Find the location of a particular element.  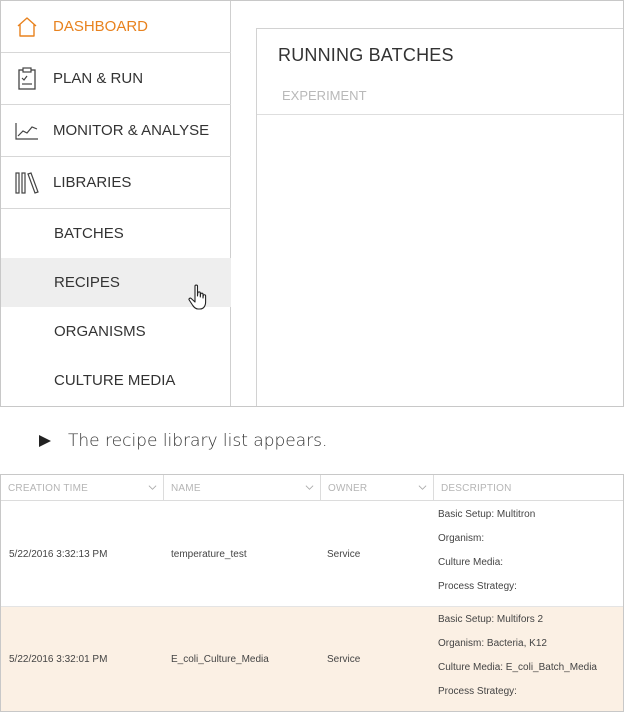

column-header-experiment: EXPERIMENT is located at coordinates (324, 95).